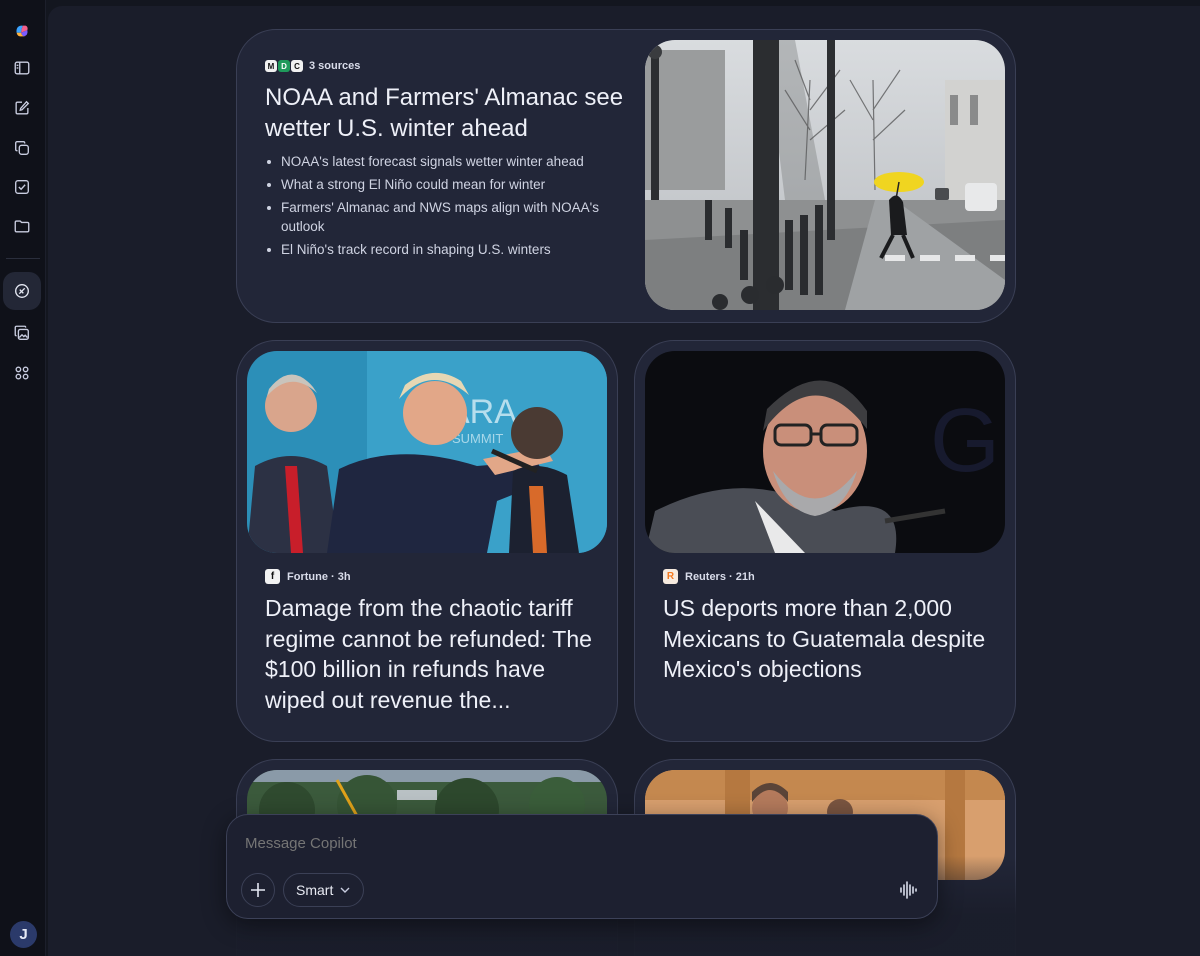 The image size is (1200, 956). I want to click on svg-text: G, so click(965, 441).